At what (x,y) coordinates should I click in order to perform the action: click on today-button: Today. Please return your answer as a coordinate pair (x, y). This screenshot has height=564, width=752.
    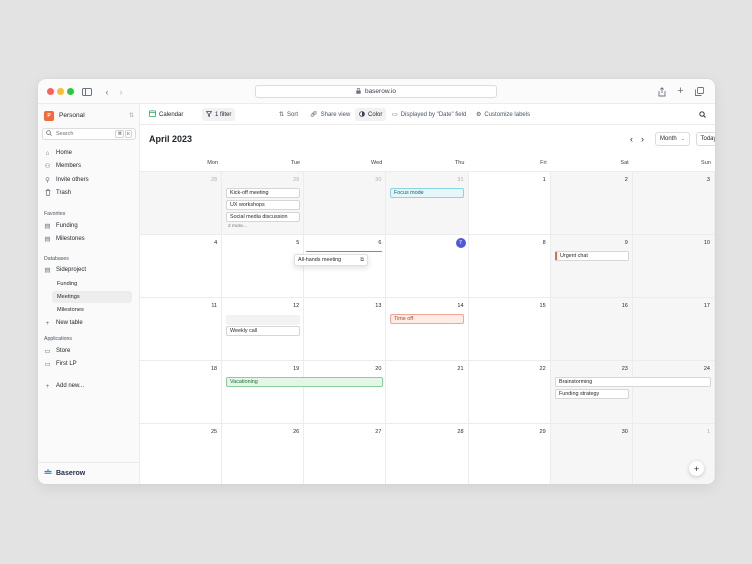
    Looking at the image, I should click on (705, 139).